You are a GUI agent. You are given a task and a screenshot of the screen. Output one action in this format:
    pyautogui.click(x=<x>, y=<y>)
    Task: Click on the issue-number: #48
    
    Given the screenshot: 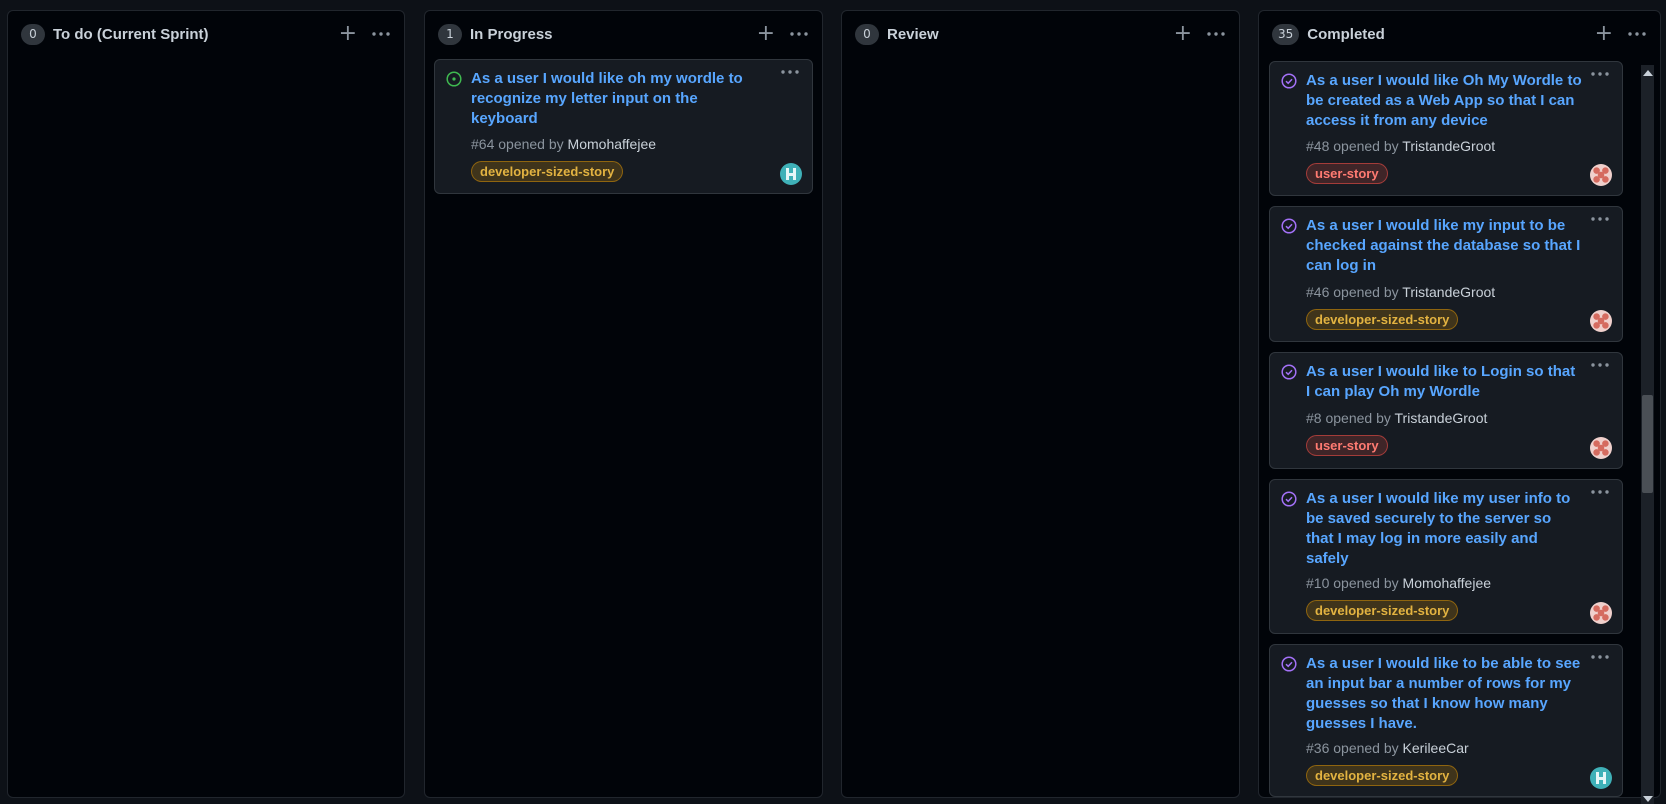 What is the action you would take?
    pyautogui.click(x=1318, y=146)
    